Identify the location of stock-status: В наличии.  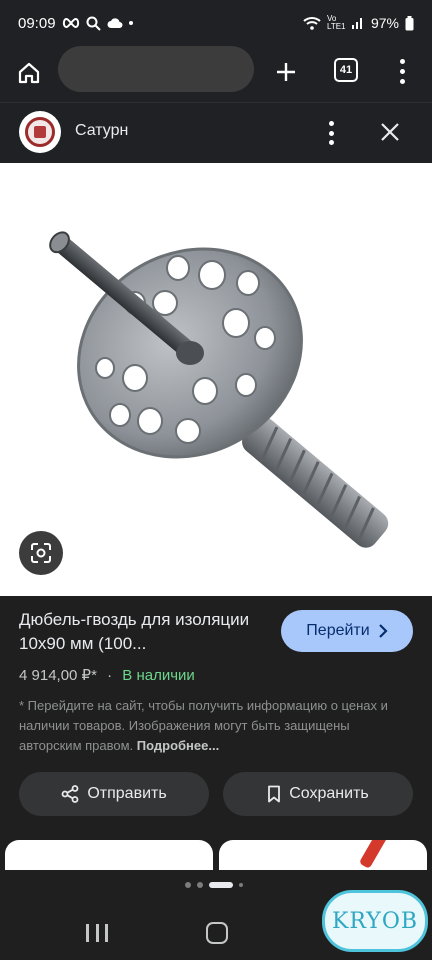
(158, 675).